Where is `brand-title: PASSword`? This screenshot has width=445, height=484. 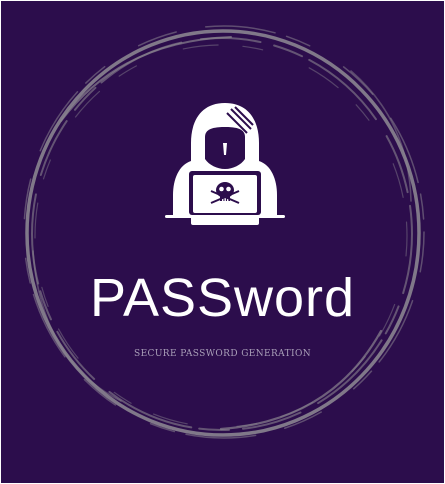
brand-title: PASSword is located at coordinates (222, 298).